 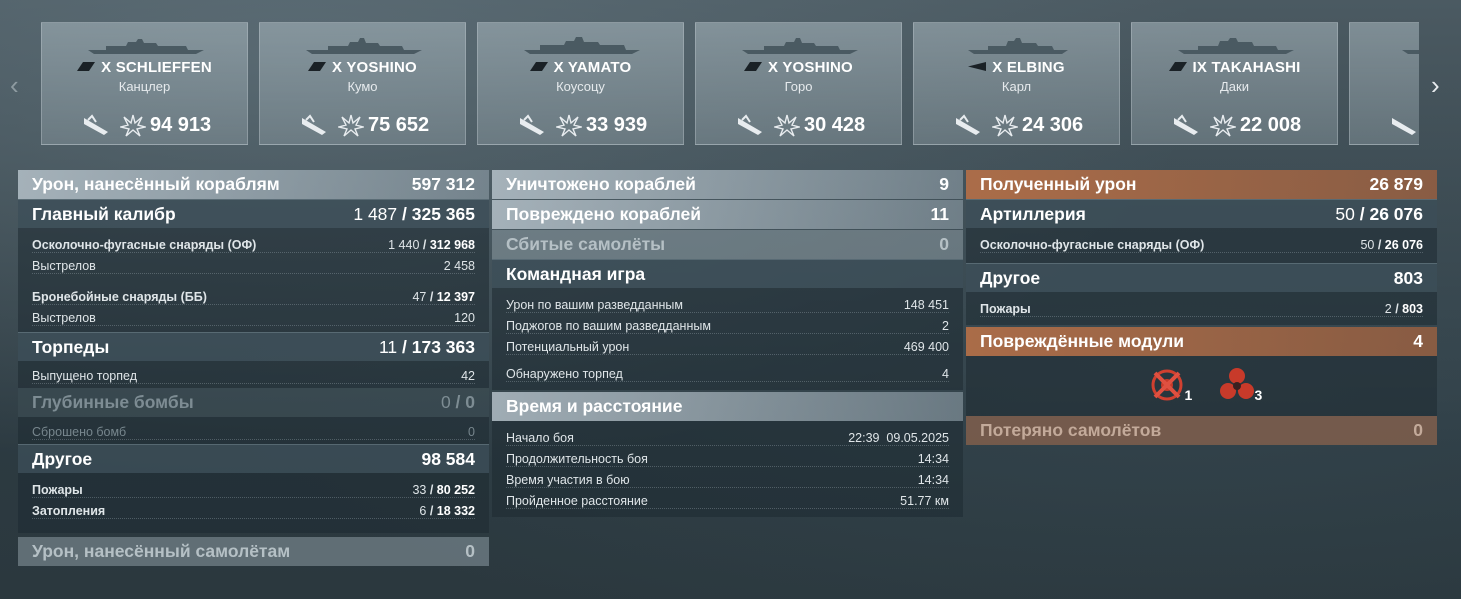 I want to click on torpedoes-details: Выпущено торпед 42, so click(x=253, y=374).